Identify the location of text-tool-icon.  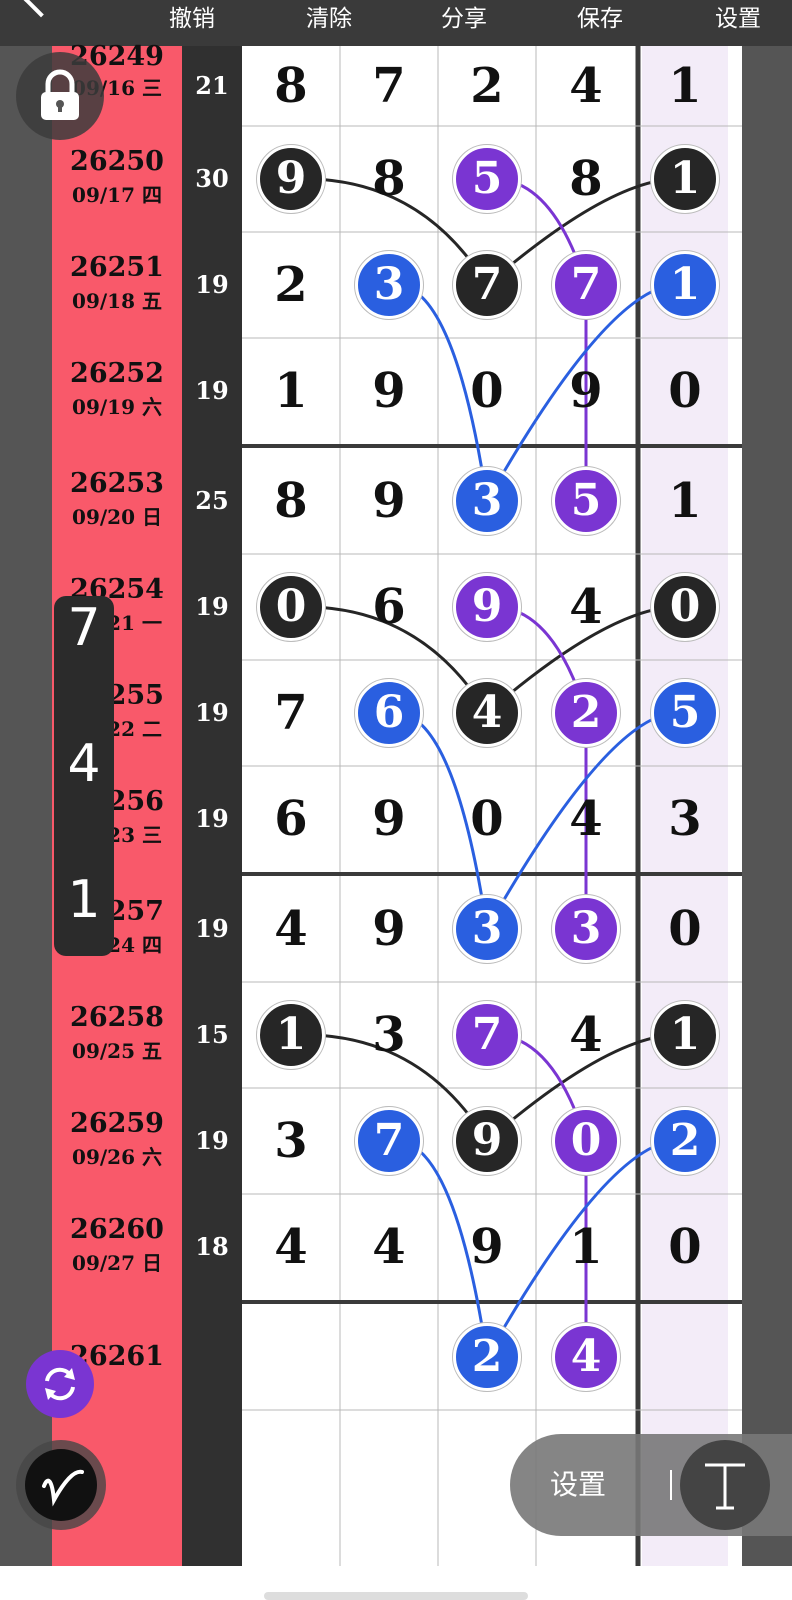
(725, 1486).